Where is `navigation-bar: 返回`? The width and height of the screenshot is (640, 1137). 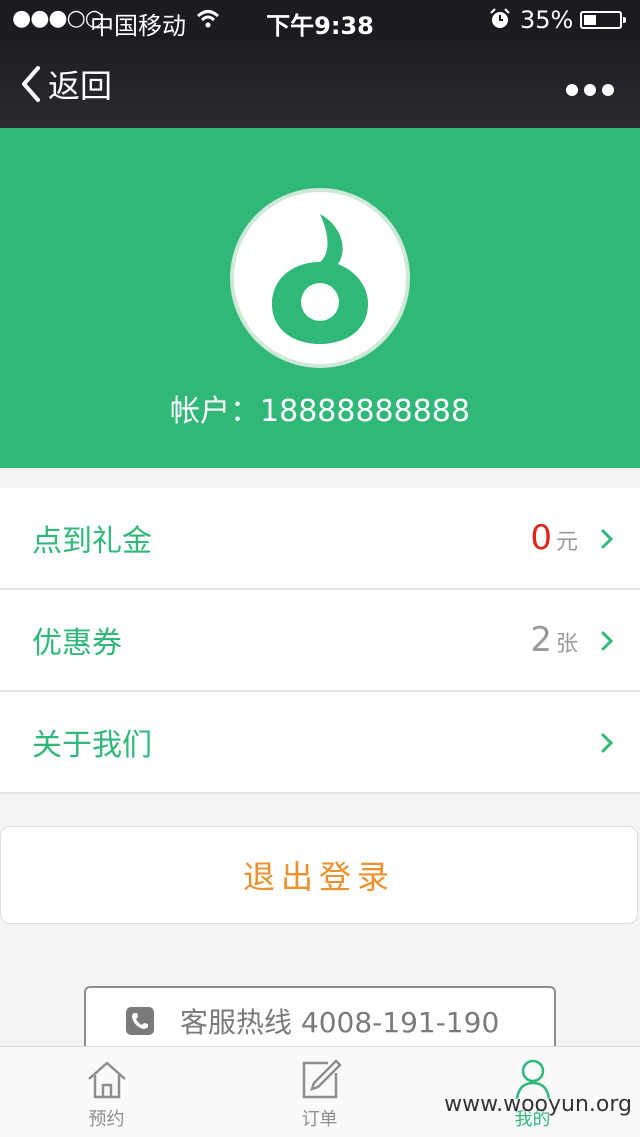 navigation-bar: 返回 is located at coordinates (320, 84).